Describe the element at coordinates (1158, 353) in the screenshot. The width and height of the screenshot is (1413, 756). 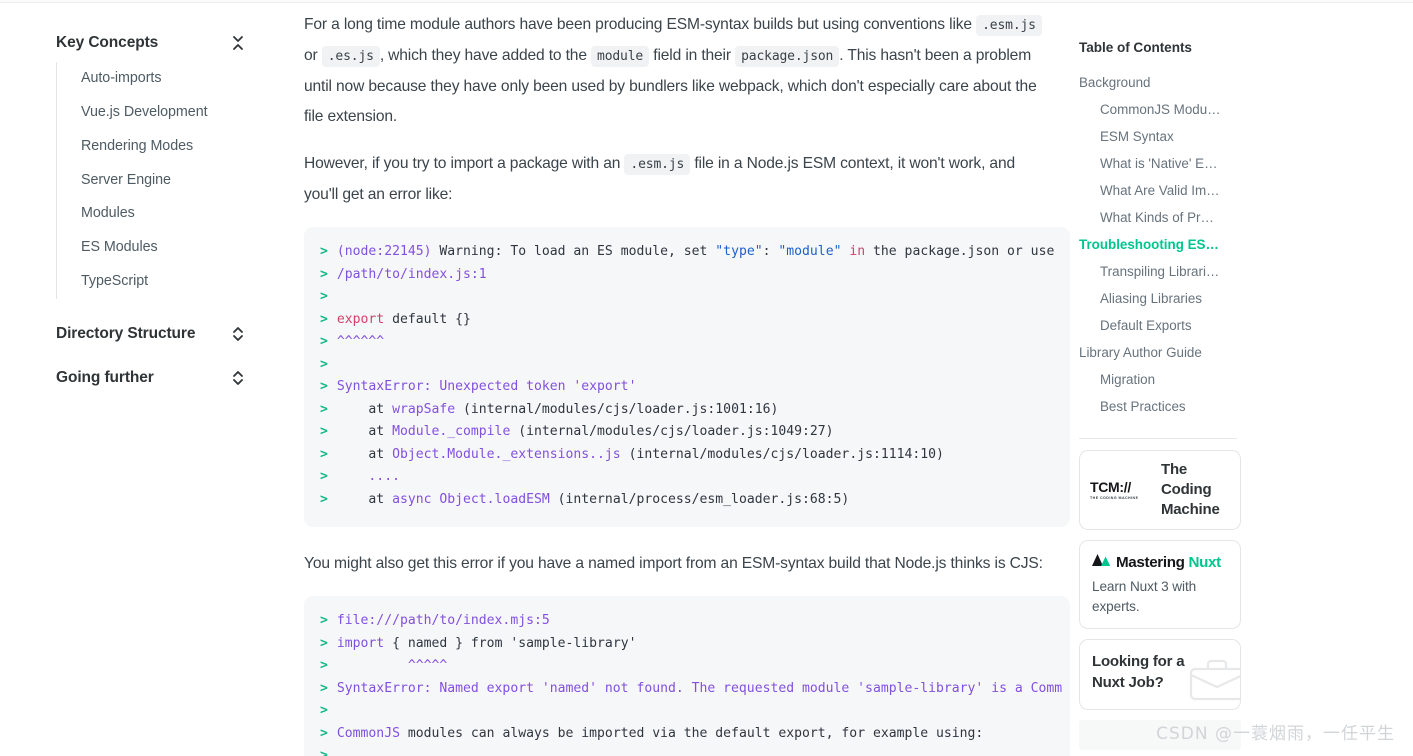
I see `toc-item: Library Author Guide` at that location.